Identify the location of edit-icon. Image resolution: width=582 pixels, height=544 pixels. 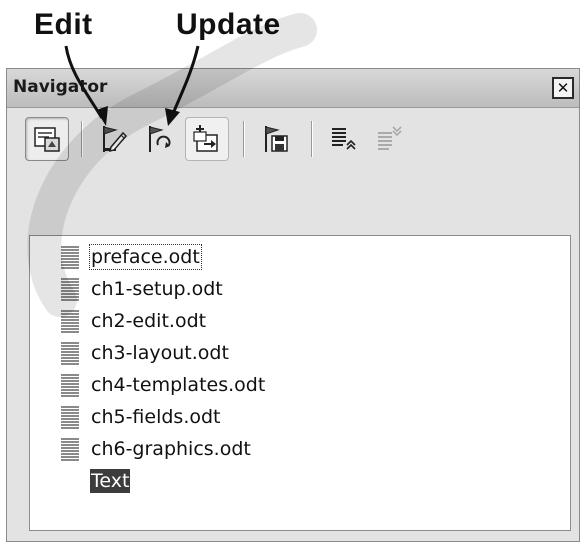
(115, 139).